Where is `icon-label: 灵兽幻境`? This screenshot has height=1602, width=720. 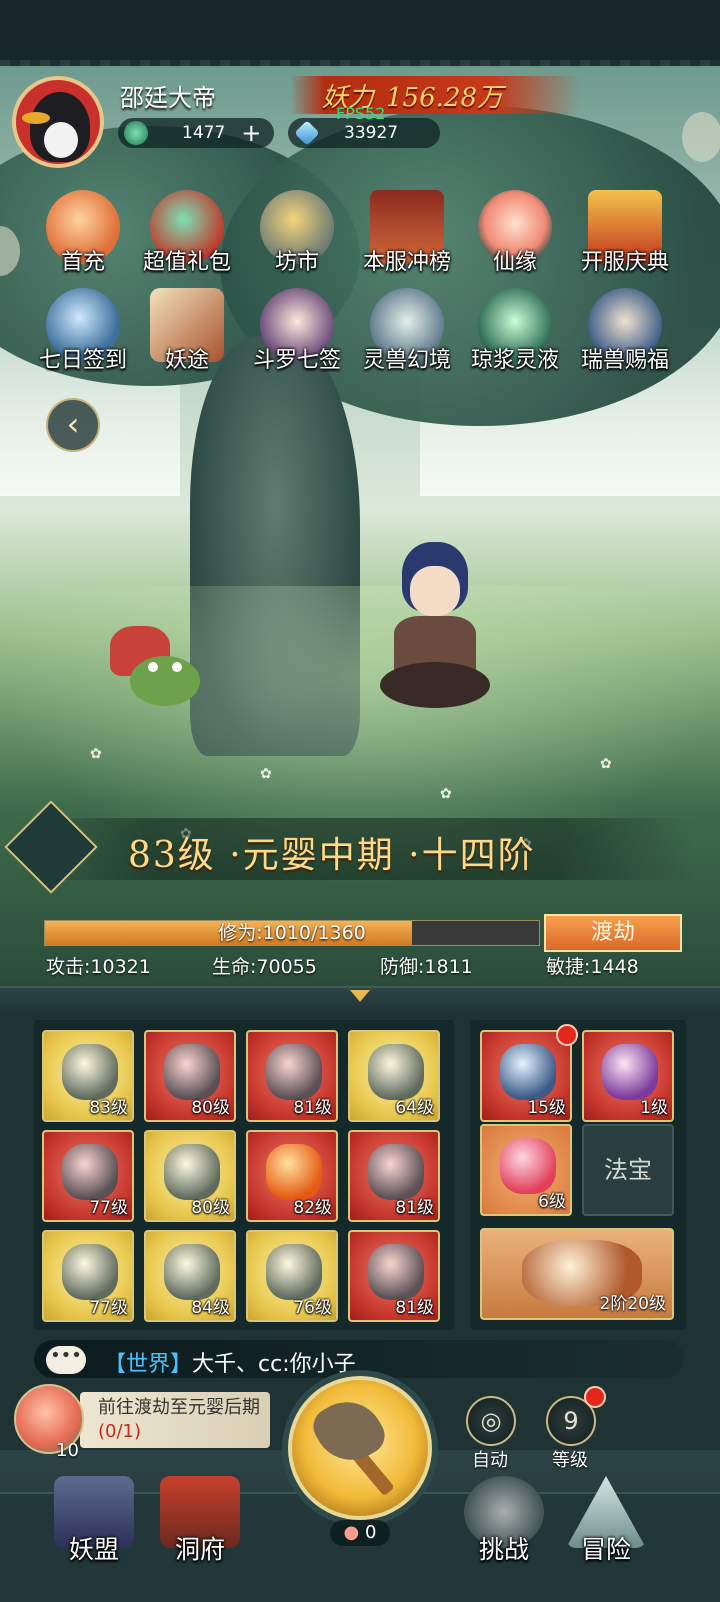
icon-label: 灵兽幻境 is located at coordinates (406, 360).